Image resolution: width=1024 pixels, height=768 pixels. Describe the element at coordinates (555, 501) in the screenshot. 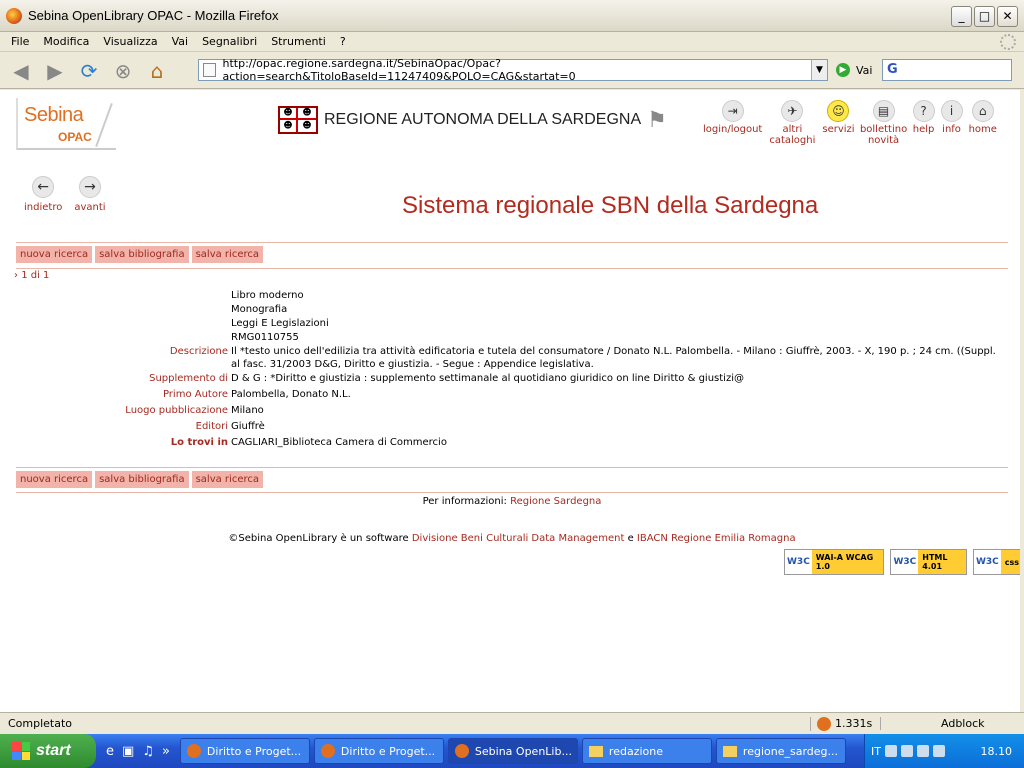

I see `regione-sardegna-link: Regione Sardegna` at that location.